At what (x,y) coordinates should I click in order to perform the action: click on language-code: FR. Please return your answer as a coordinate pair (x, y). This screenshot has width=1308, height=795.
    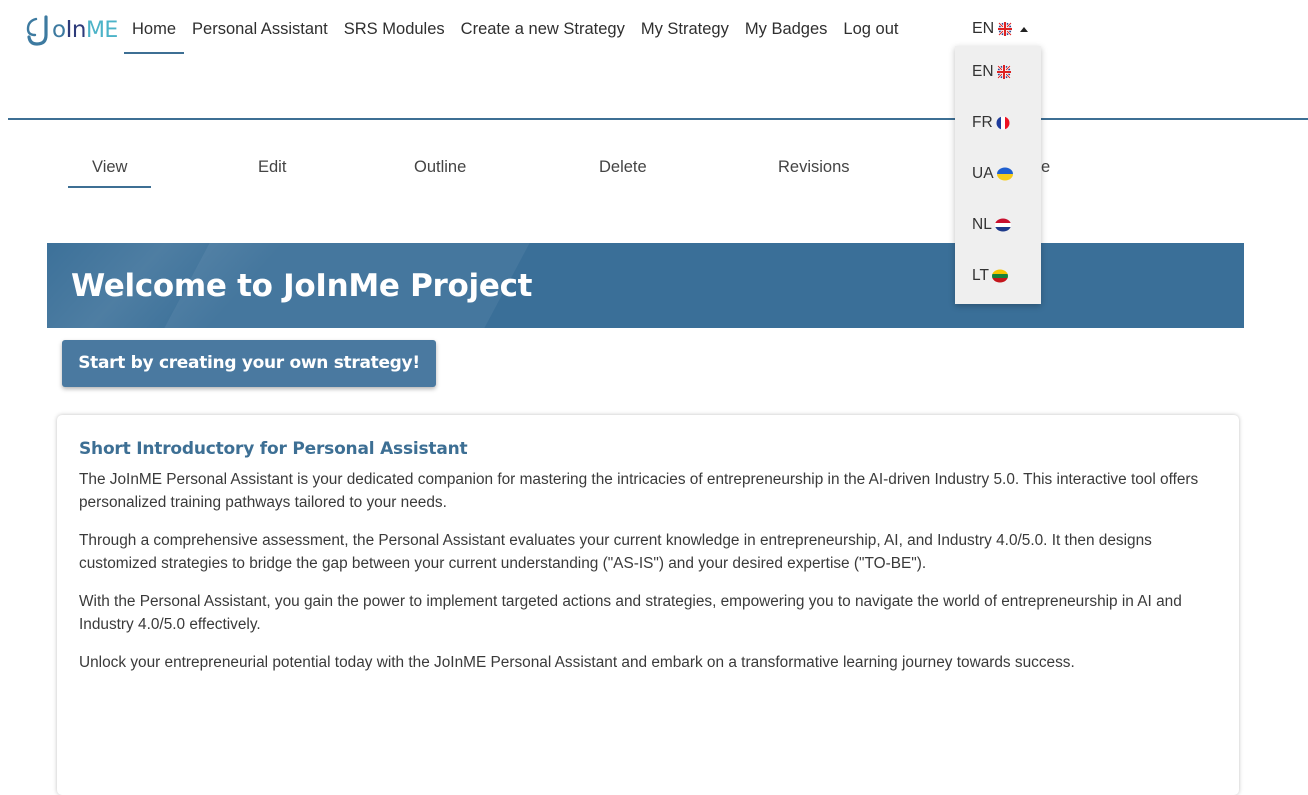
    Looking at the image, I should click on (982, 122).